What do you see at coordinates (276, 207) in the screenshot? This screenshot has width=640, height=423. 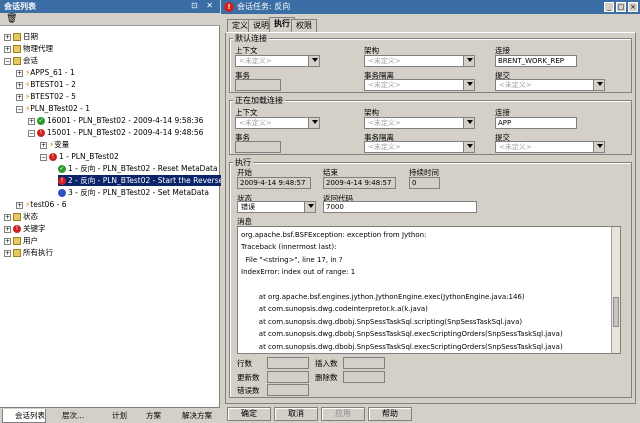 I see `status-select: 错误` at bounding box center [276, 207].